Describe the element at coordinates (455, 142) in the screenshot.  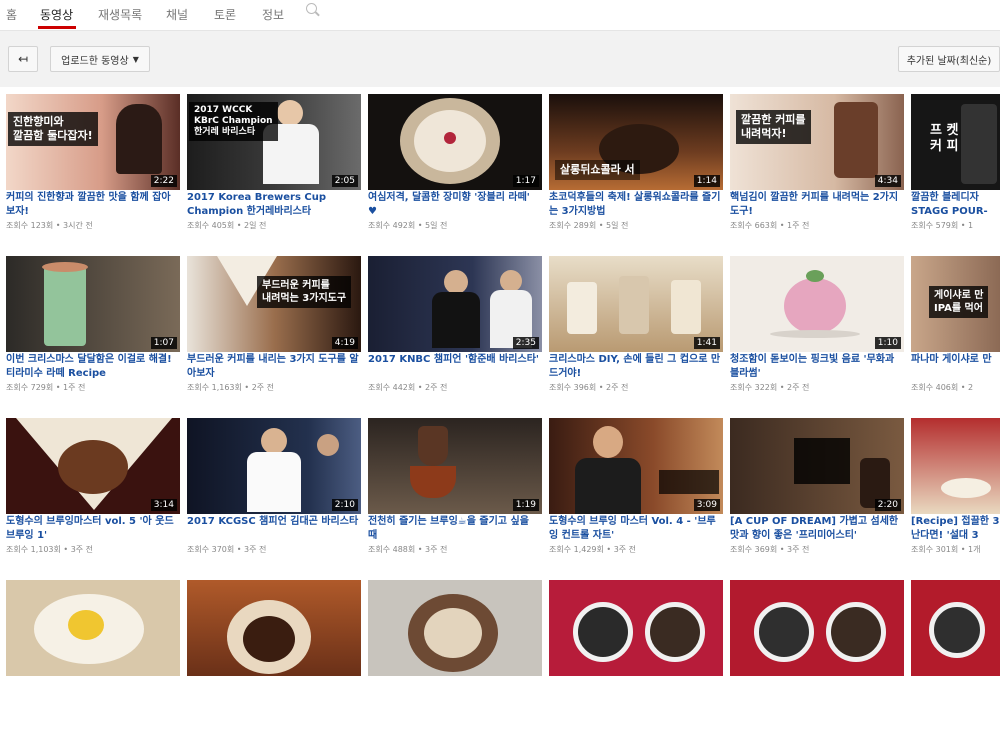
I see `video-thumbnail: 1:17` at that location.